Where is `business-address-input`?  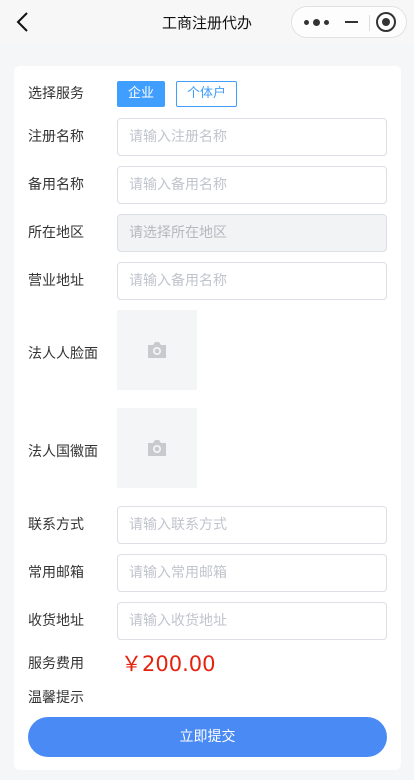 business-address-input is located at coordinates (252, 281).